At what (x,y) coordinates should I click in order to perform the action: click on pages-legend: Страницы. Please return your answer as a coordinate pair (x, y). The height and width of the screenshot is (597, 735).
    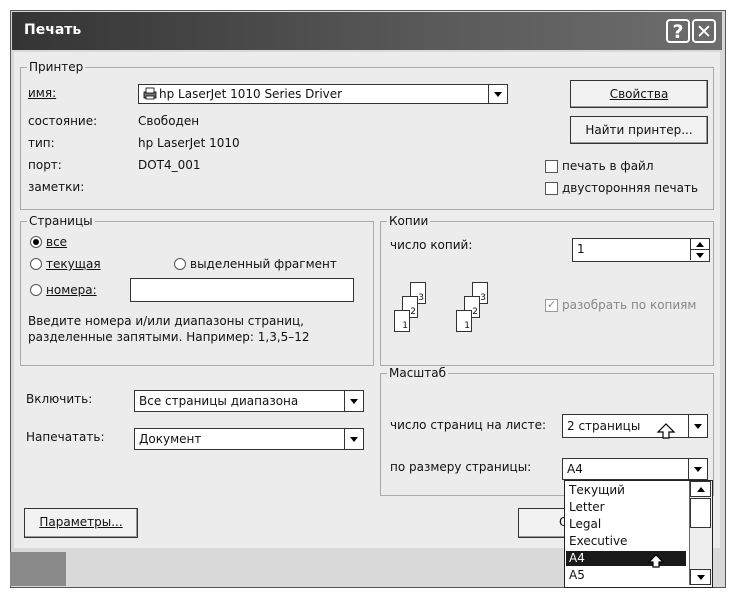
    Looking at the image, I should click on (61, 221).